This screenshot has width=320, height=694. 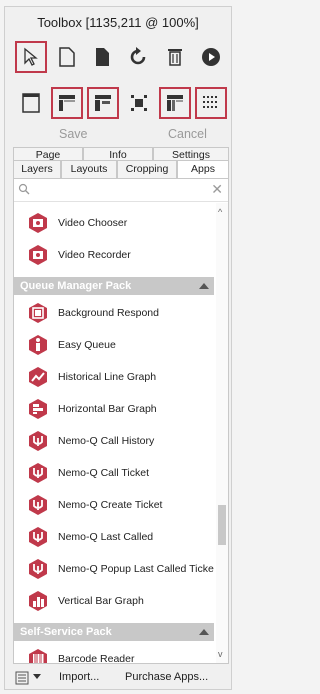 I want to click on copy-page-icon, so click(x=102, y=57).